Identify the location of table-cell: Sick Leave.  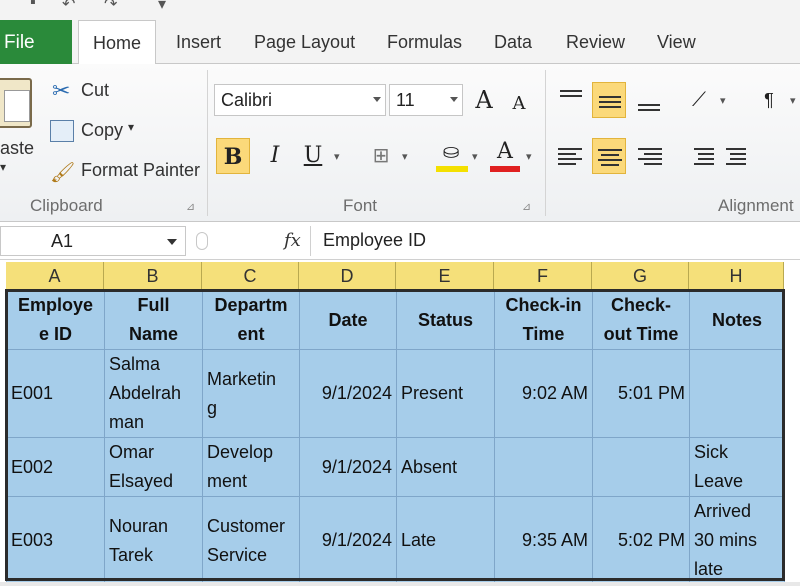
(737, 467).